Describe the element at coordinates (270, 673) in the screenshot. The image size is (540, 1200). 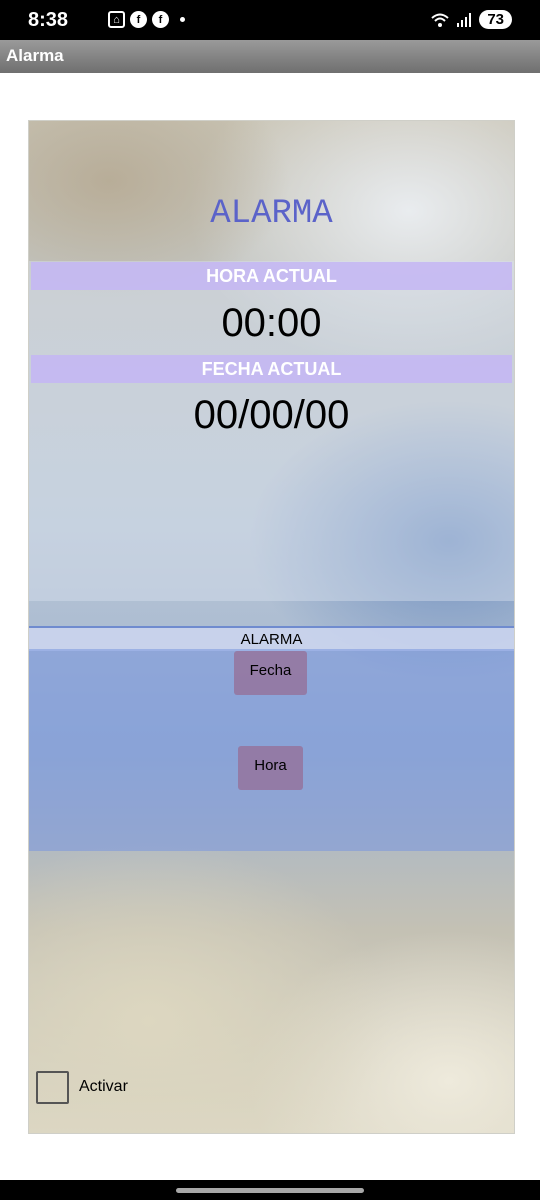
I see `date-button: Fecha` at that location.